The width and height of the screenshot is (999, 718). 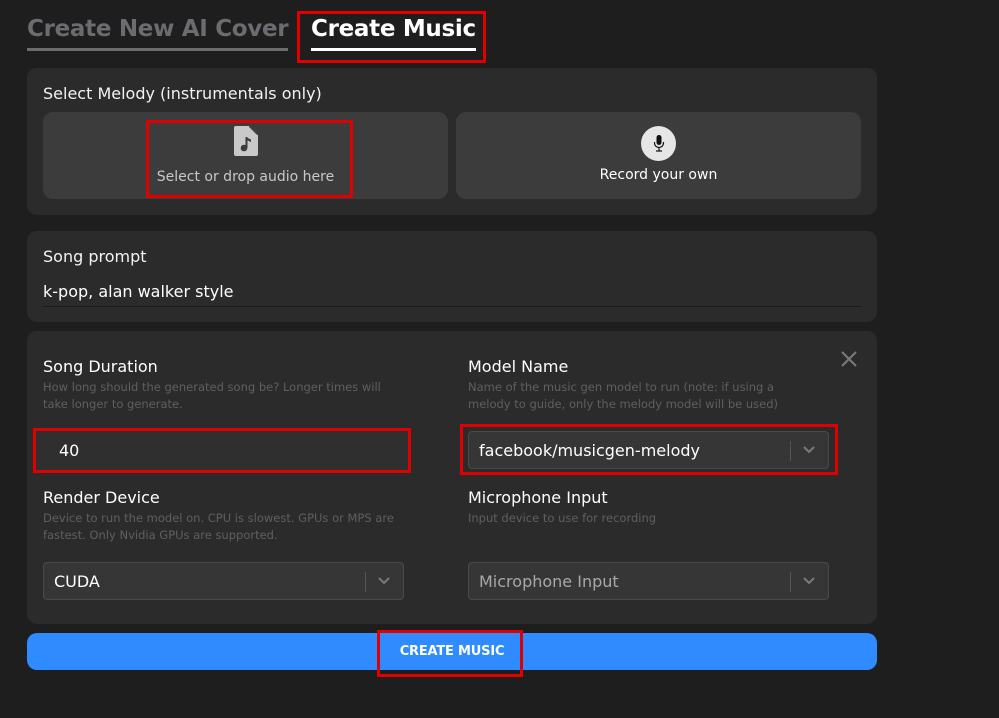 What do you see at coordinates (223, 581) in the screenshot?
I see `render-device-select: CUDA` at bounding box center [223, 581].